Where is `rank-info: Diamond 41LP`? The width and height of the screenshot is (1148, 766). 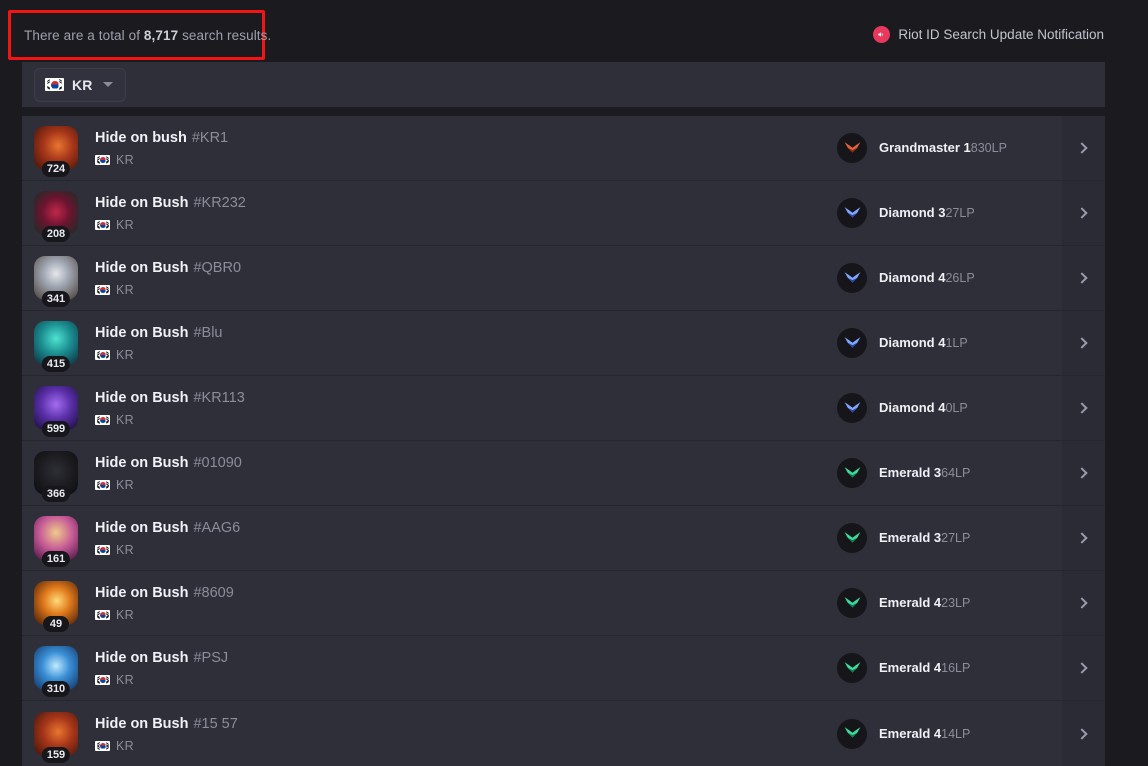 rank-info: Diamond 41LP is located at coordinates (949, 343).